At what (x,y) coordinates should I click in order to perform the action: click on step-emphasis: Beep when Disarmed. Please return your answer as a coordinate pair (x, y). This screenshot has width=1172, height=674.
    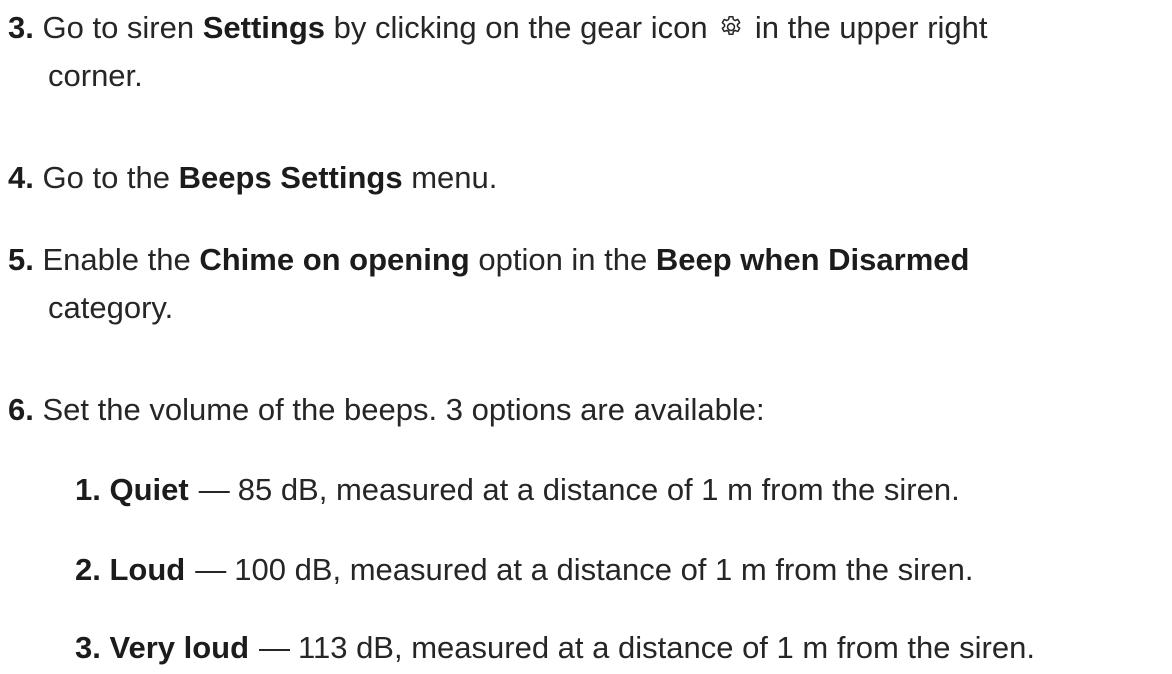
    Looking at the image, I should click on (812, 259).